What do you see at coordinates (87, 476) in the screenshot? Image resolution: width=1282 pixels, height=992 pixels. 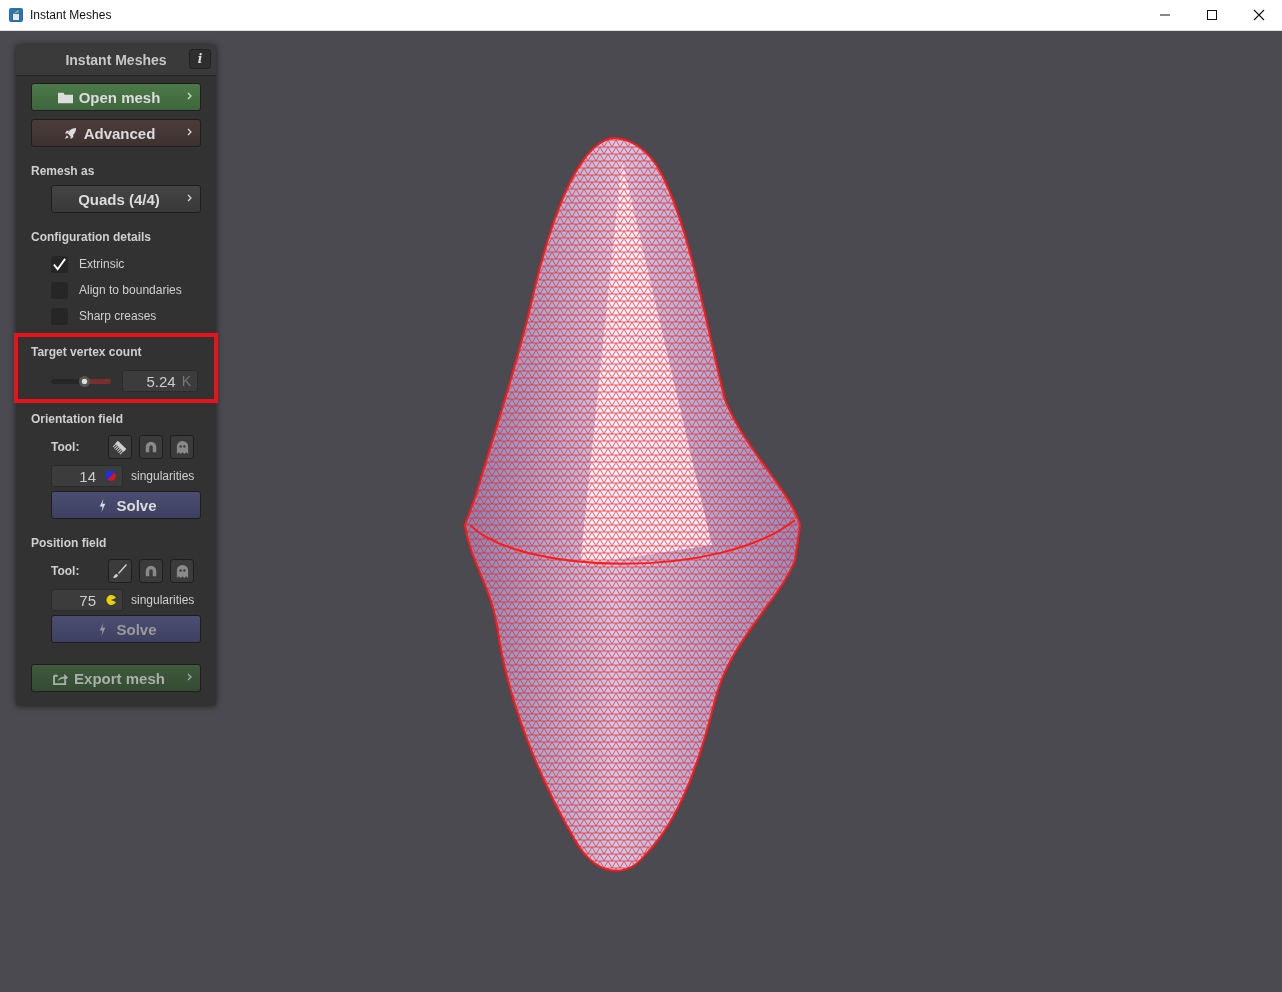 I see `singularity-count-field: 14` at bounding box center [87, 476].